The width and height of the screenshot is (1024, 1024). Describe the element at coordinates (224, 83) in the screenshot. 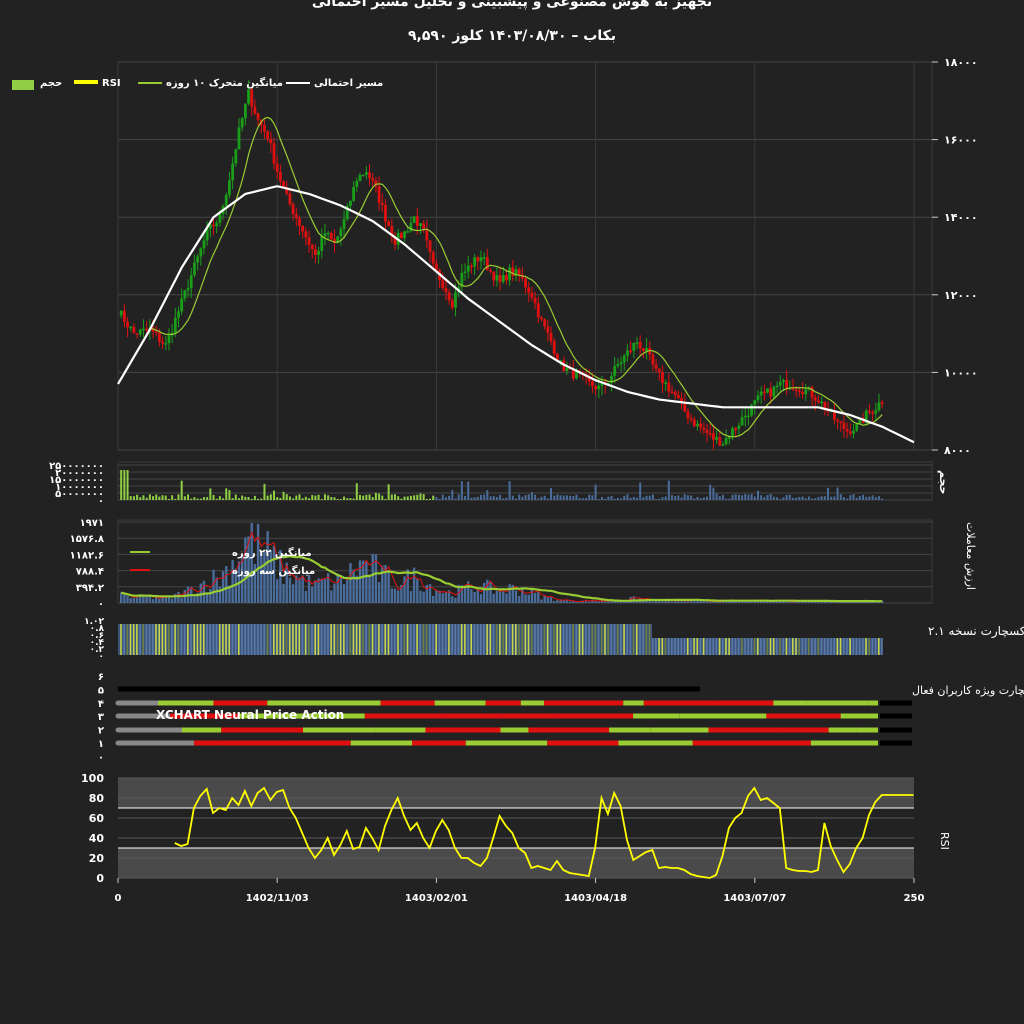

I see `legend-ma10: میانگین متحرک ۱۰ روزه` at that location.